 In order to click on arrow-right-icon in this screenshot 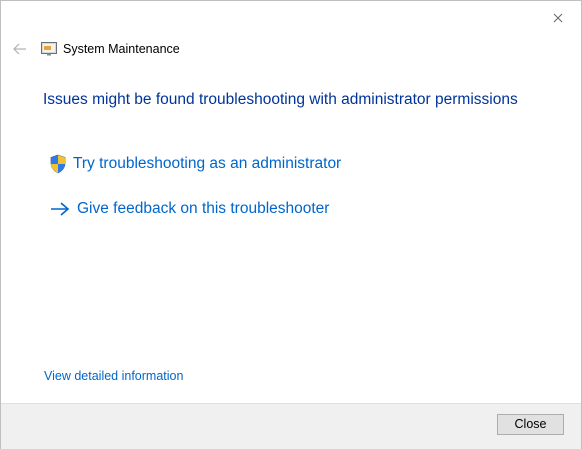, I will do `click(60, 209)`.